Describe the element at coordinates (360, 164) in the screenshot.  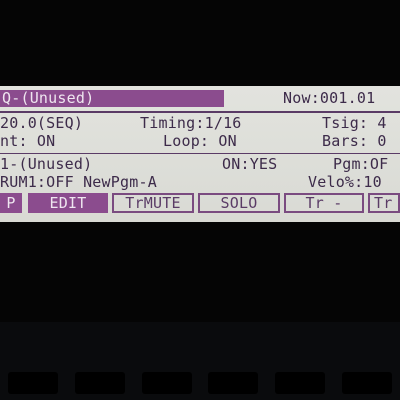
I see `program-field: Pgm:OF` at that location.